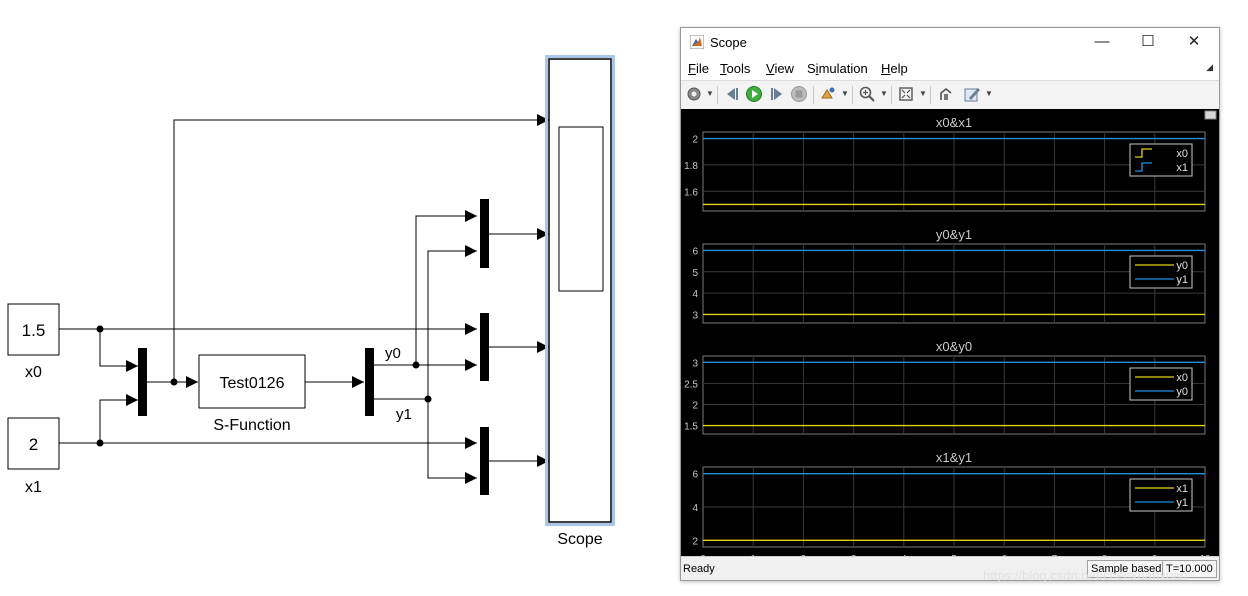  I want to click on style-icon, so click(946, 94).